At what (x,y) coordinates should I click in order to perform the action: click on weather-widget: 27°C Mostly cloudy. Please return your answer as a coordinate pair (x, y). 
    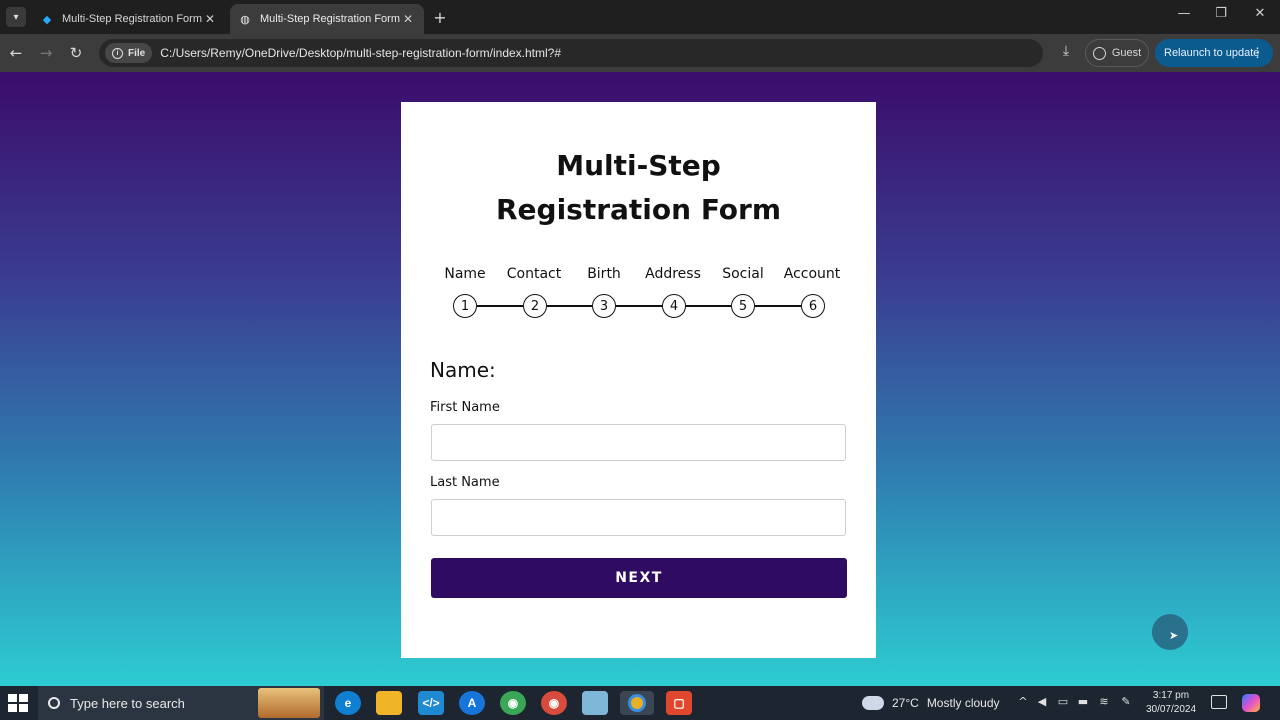
    Looking at the image, I should click on (931, 703).